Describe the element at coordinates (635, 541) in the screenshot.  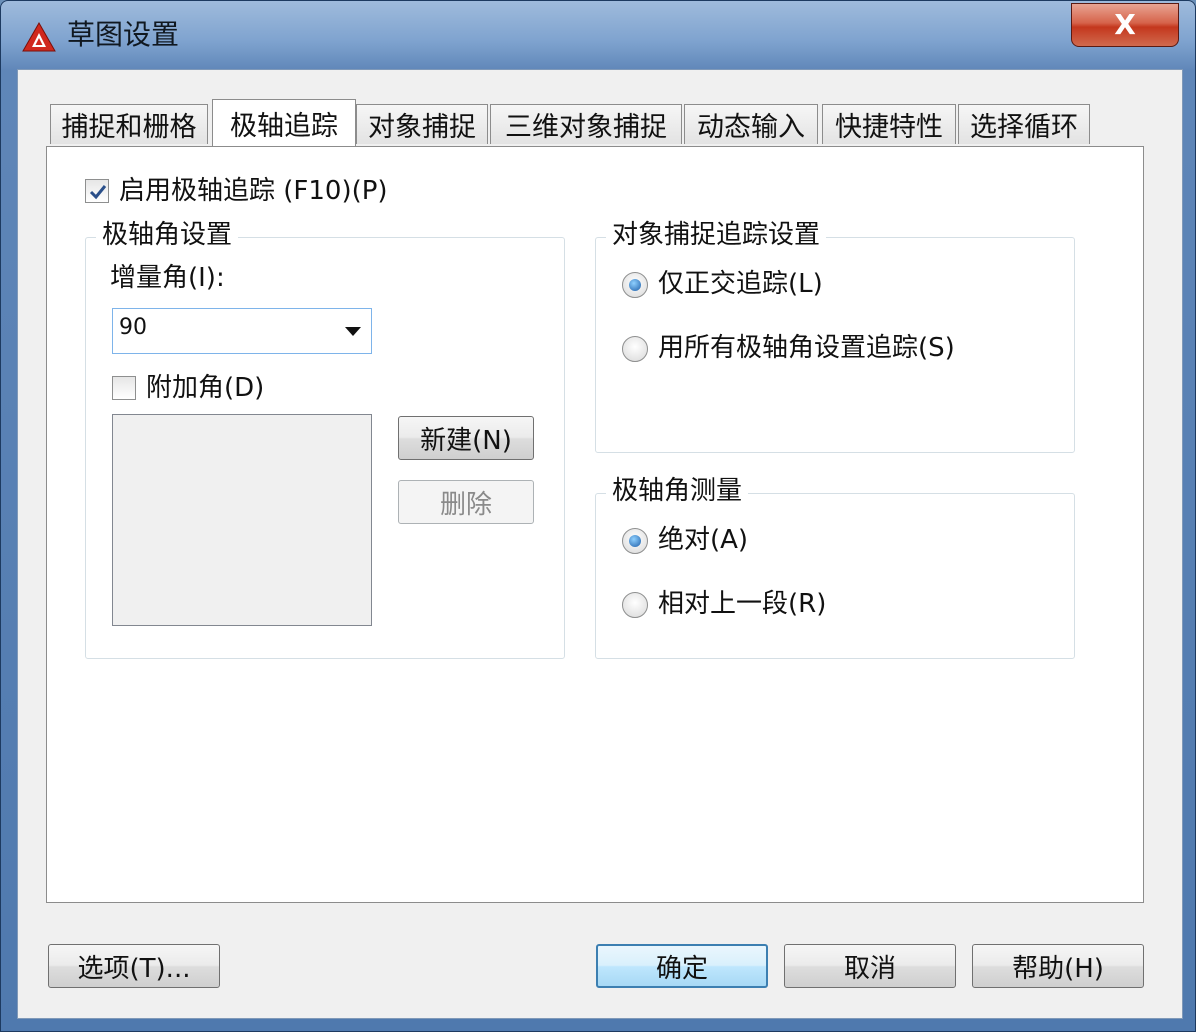
I see `absolute-radio` at that location.